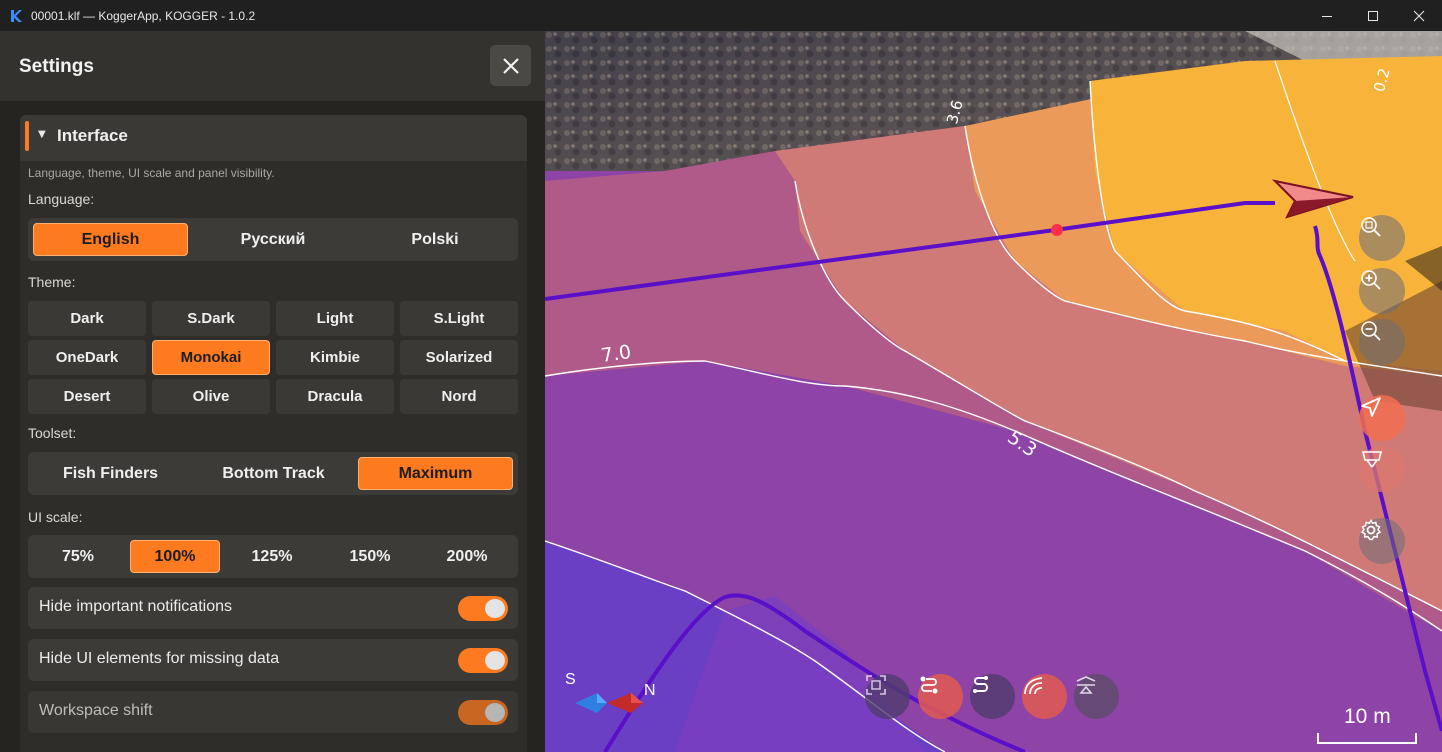 This screenshot has height=752, width=1442. I want to click on workspace-shift-switch, so click(483, 712).